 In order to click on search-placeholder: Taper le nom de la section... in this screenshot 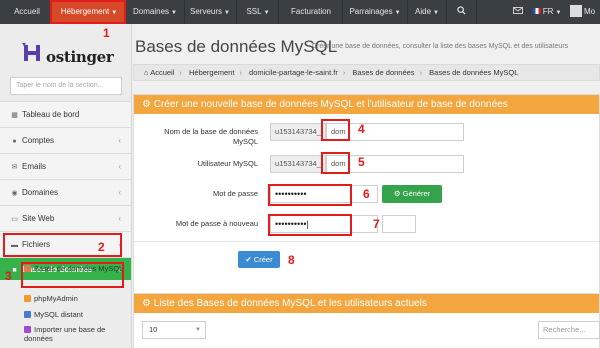, I will do `click(60, 85)`.